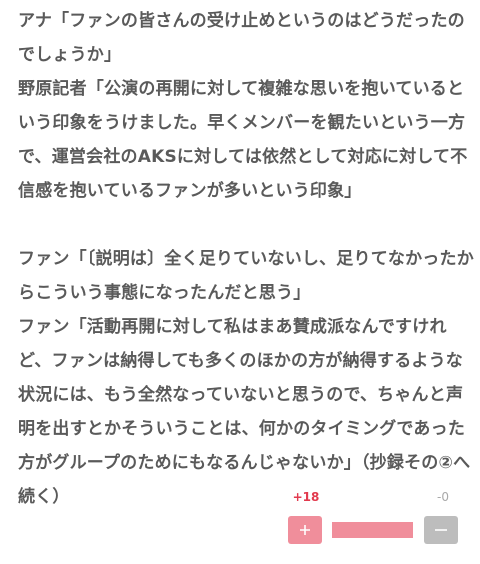  Describe the element at coordinates (240, 526) in the screenshot. I see `vote-widget: +18 -0` at that location.